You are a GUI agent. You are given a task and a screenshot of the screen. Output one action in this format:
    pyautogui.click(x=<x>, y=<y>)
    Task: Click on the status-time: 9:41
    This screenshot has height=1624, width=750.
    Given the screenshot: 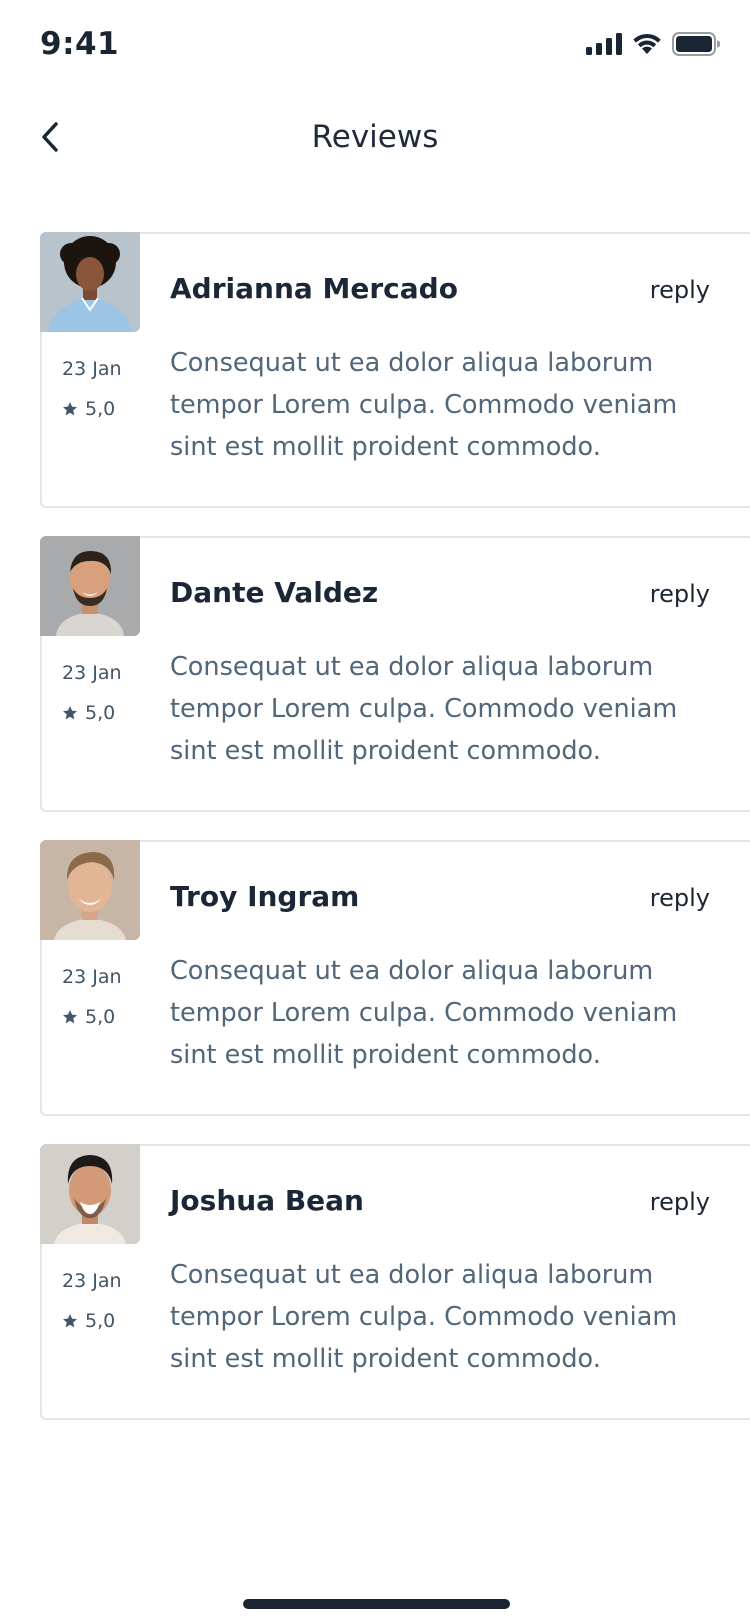 What is the action you would take?
    pyautogui.click(x=80, y=44)
    